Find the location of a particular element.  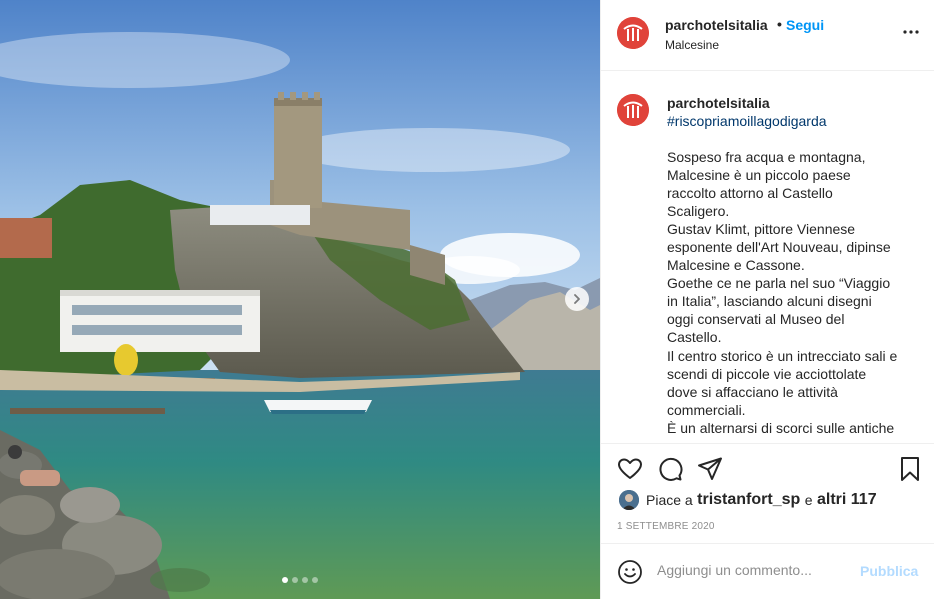

caption-line: È un alternarsi di scorci sulle antiche is located at coordinates (781, 427).